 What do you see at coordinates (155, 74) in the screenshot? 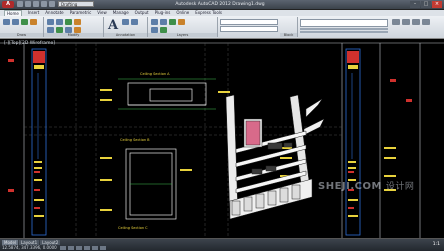
I see `section-title-a: Ceiling Section A` at bounding box center [155, 74].